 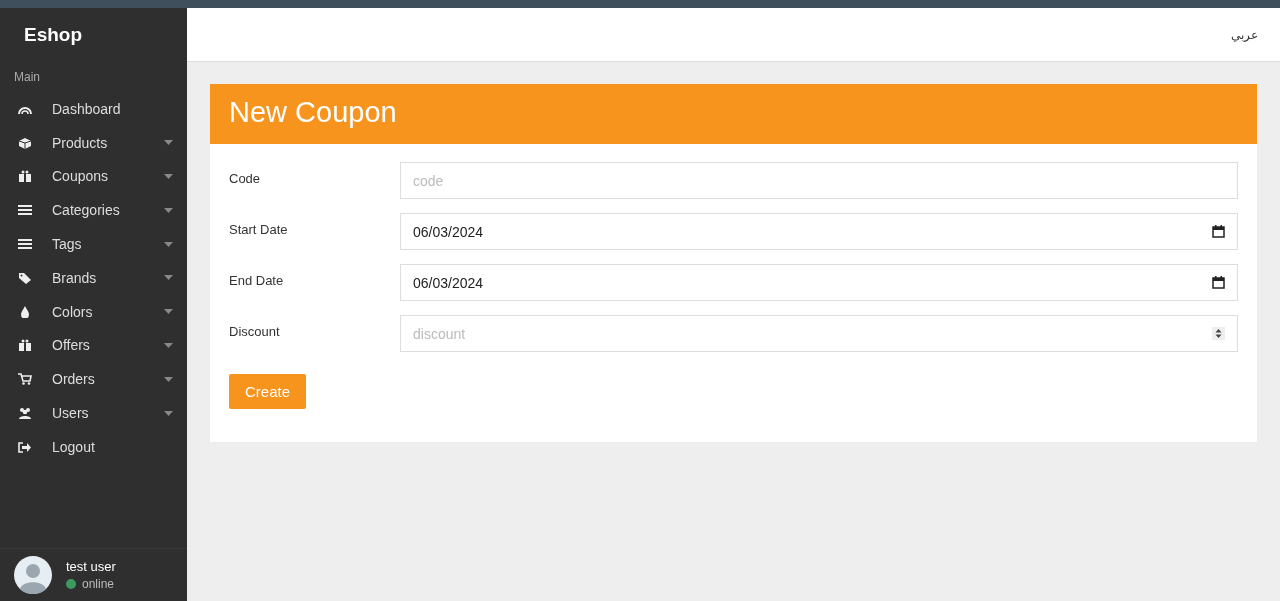 I want to click on form-header: New Coupon, so click(x=733, y=114).